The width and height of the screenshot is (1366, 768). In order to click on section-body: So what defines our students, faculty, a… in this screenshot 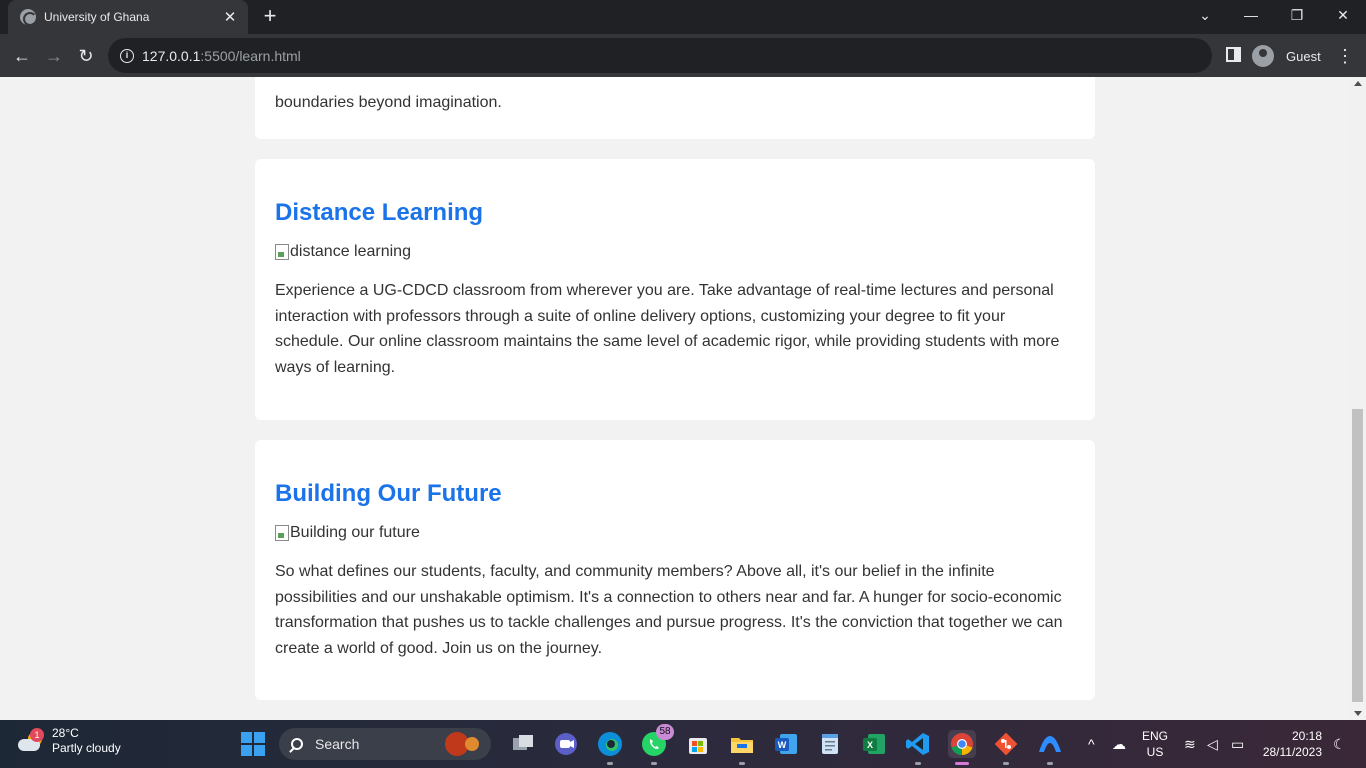, I will do `click(669, 610)`.